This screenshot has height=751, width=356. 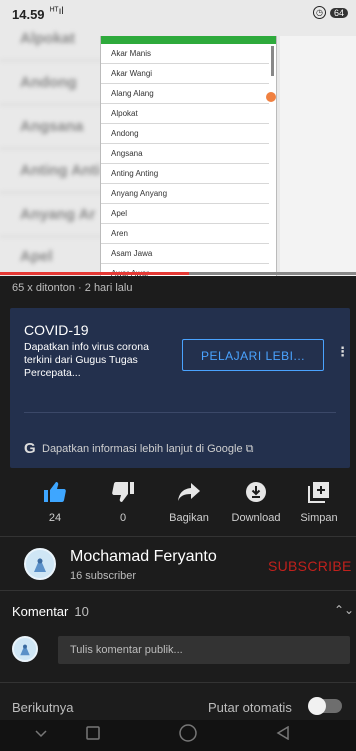 What do you see at coordinates (43, 707) in the screenshot?
I see `up-next-label: Berikutnya` at bounding box center [43, 707].